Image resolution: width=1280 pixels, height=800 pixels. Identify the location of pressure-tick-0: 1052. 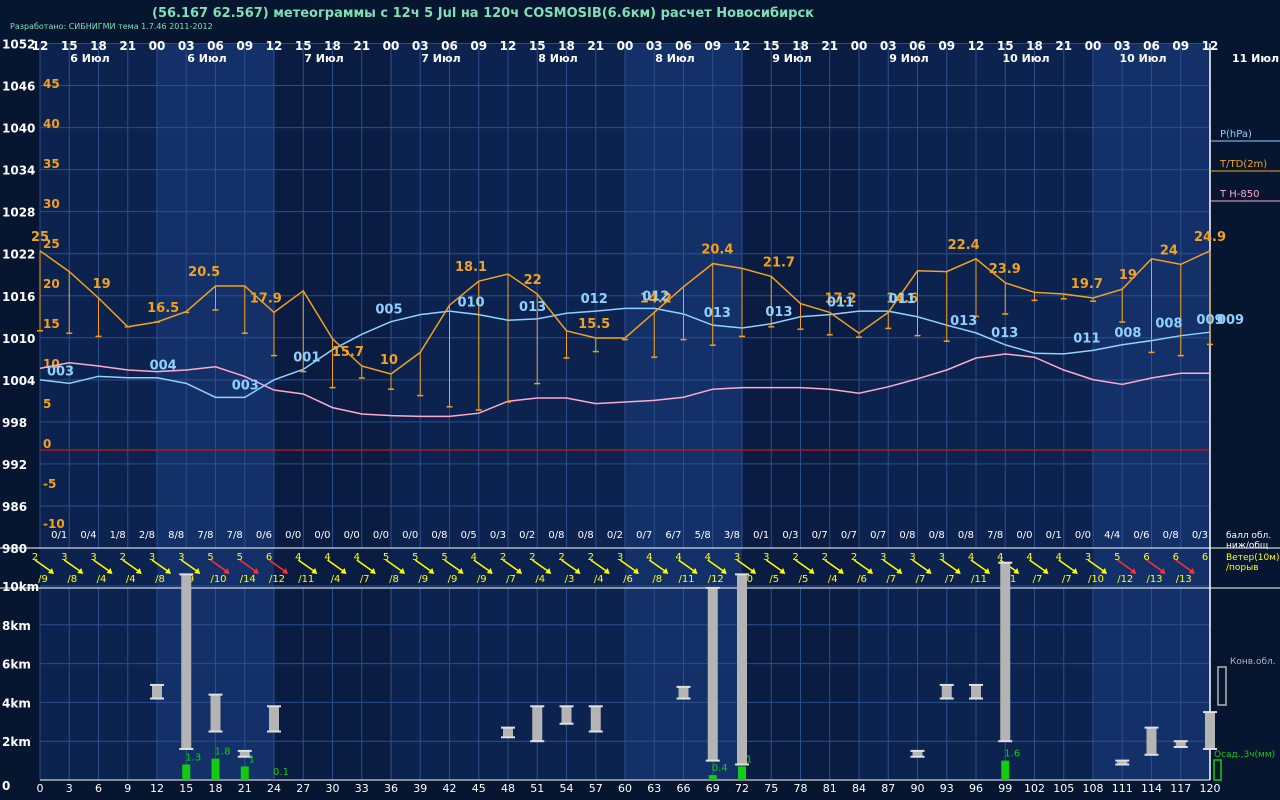
(18, 45).